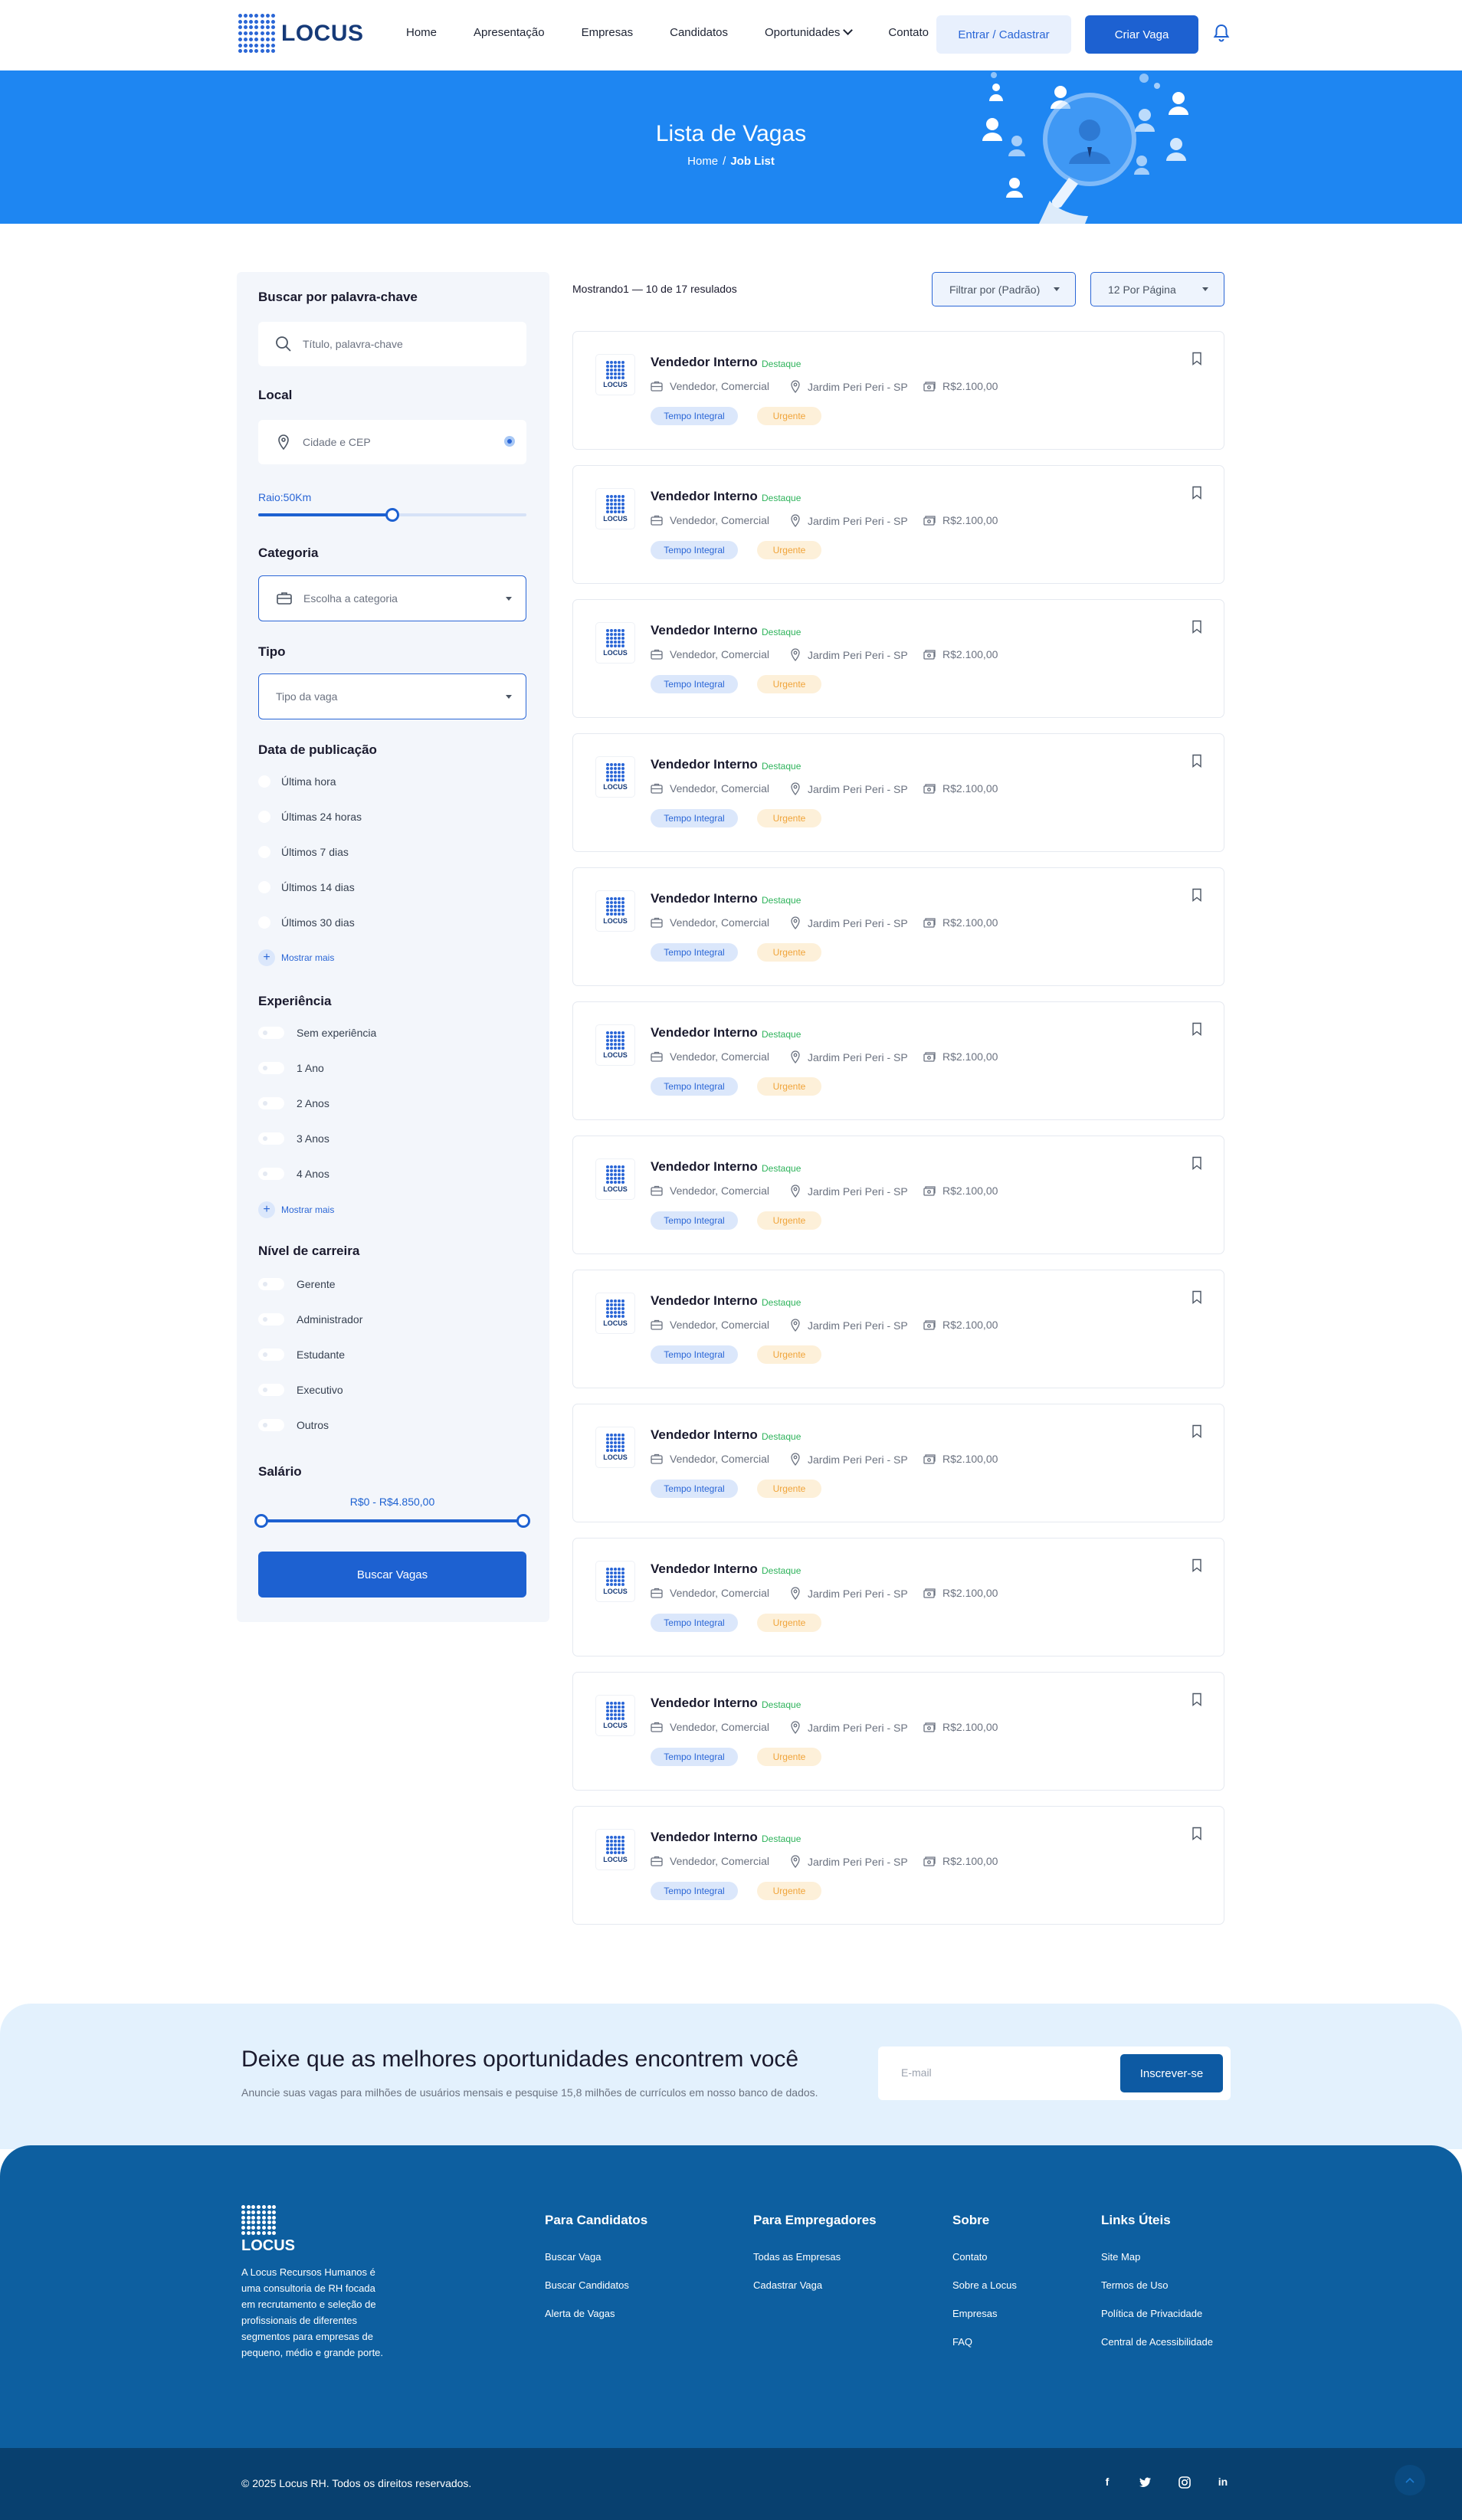 The width and height of the screenshot is (1462, 2520). What do you see at coordinates (421, 32) in the screenshot?
I see `nav-home: Home` at bounding box center [421, 32].